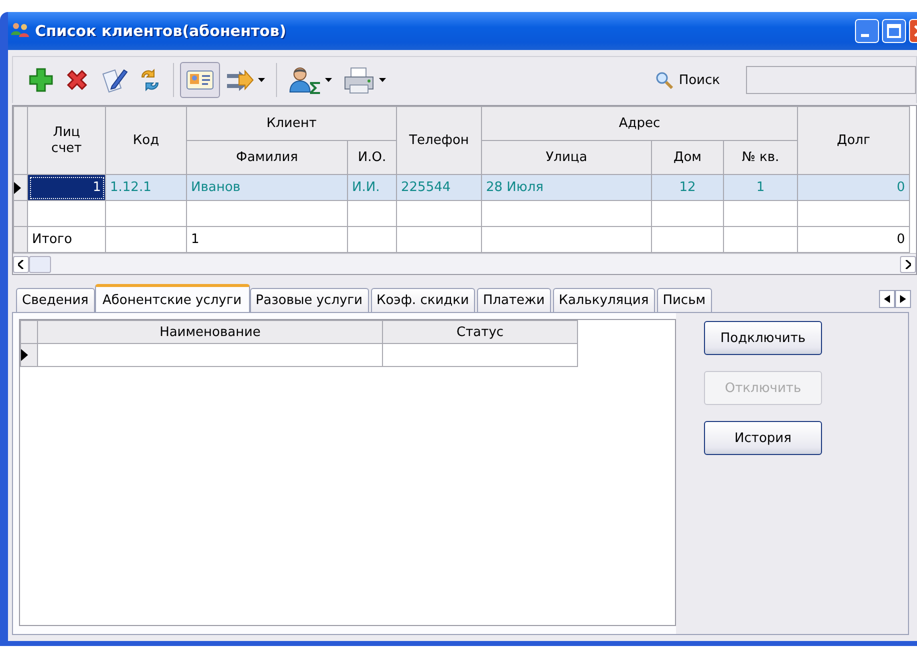 This screenshot has width=917, height=650. I want to click on user-sum-icon, so click(305, 80).